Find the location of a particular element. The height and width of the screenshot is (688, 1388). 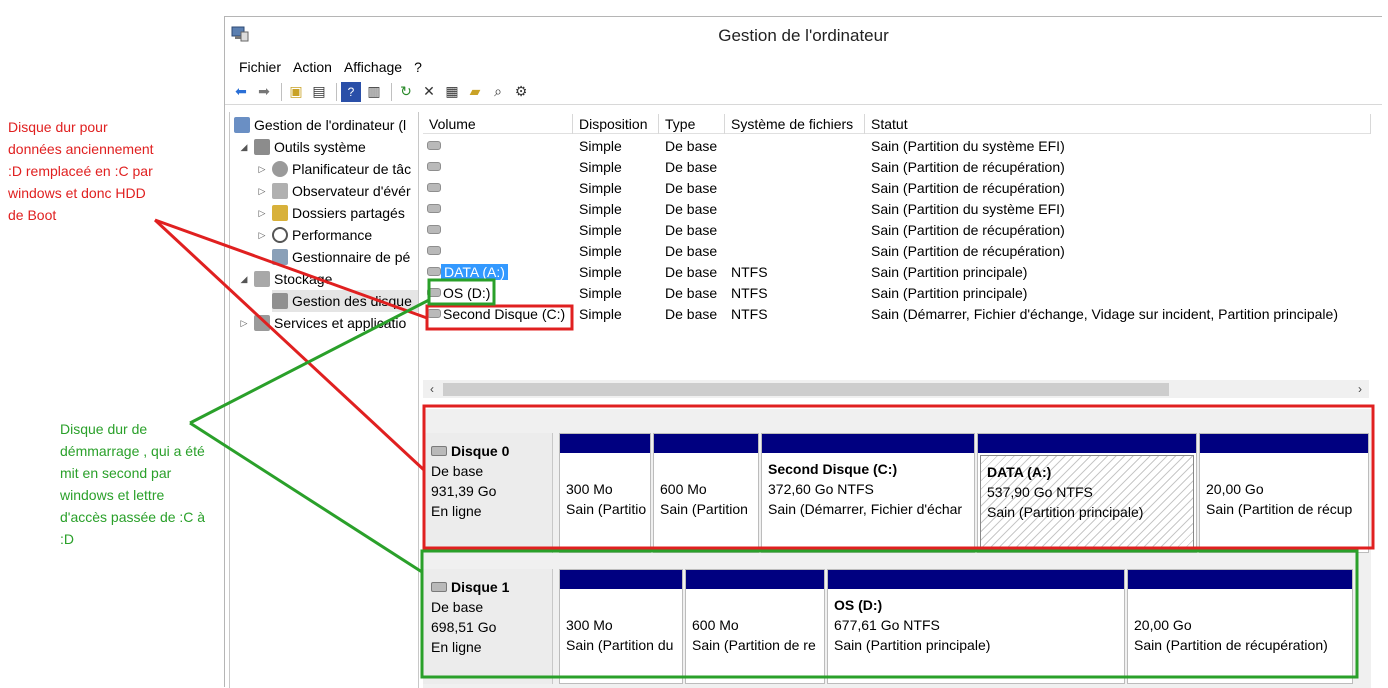

search-icon: ⌕ is located at coordinates (498, 92).